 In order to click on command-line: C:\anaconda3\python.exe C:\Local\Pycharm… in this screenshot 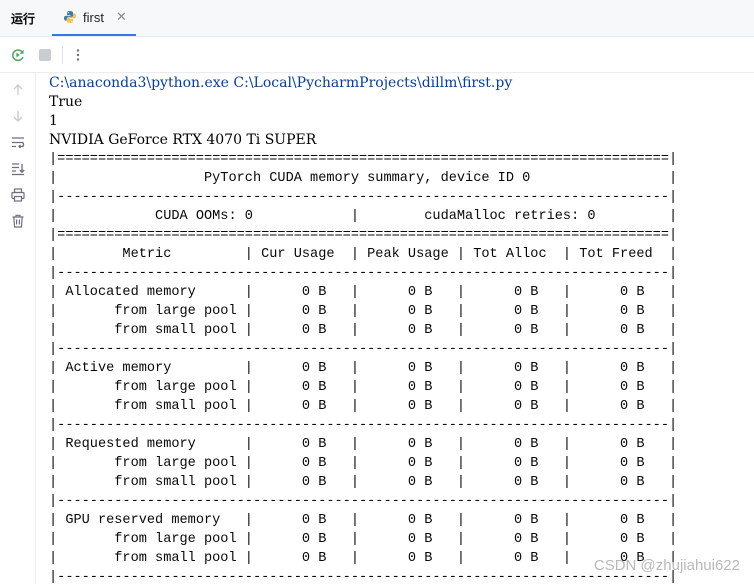, I will do `click(281, 83)`.